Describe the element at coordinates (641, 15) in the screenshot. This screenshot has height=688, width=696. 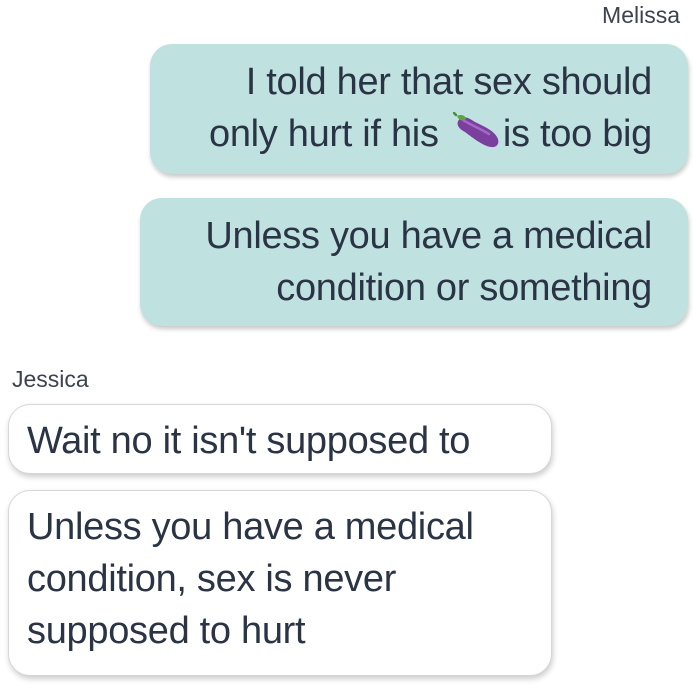
I see `sender-name-melissa: Melissa` at that location.